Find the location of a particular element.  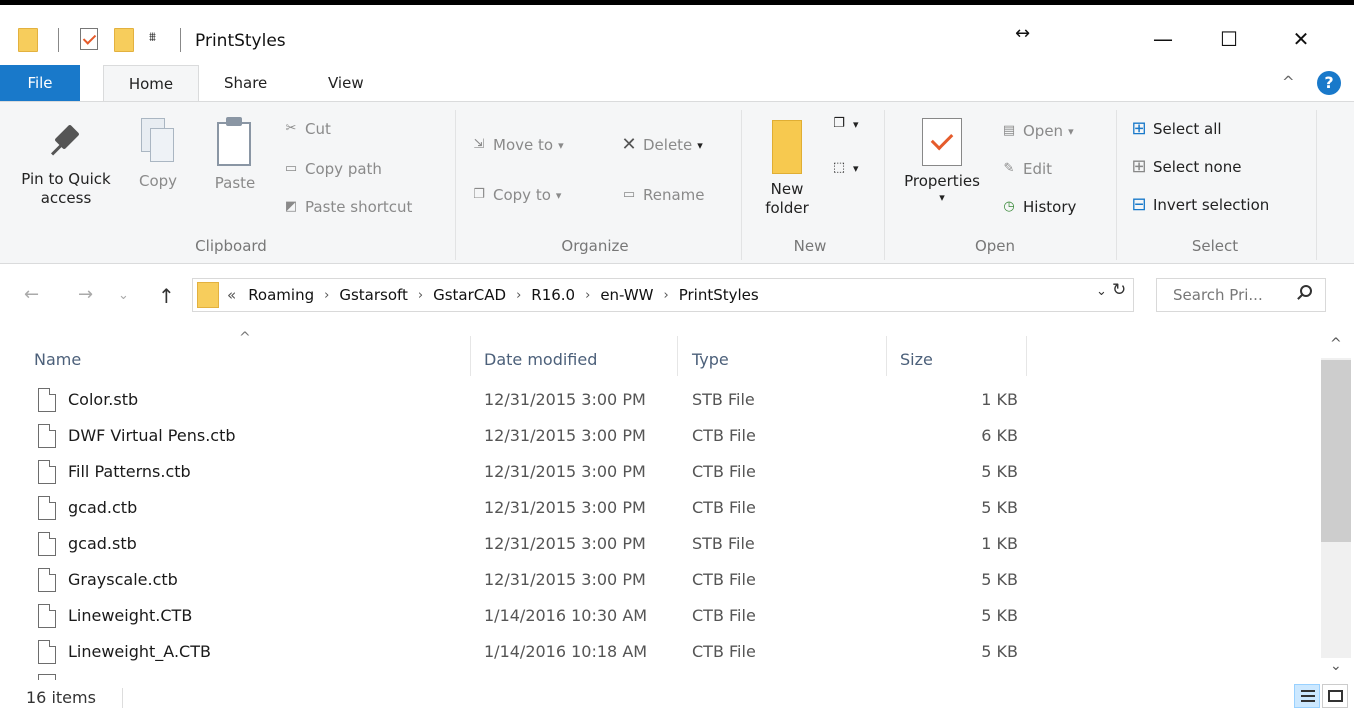

select-all-label: Select all is located at coordinates (1187, 129).